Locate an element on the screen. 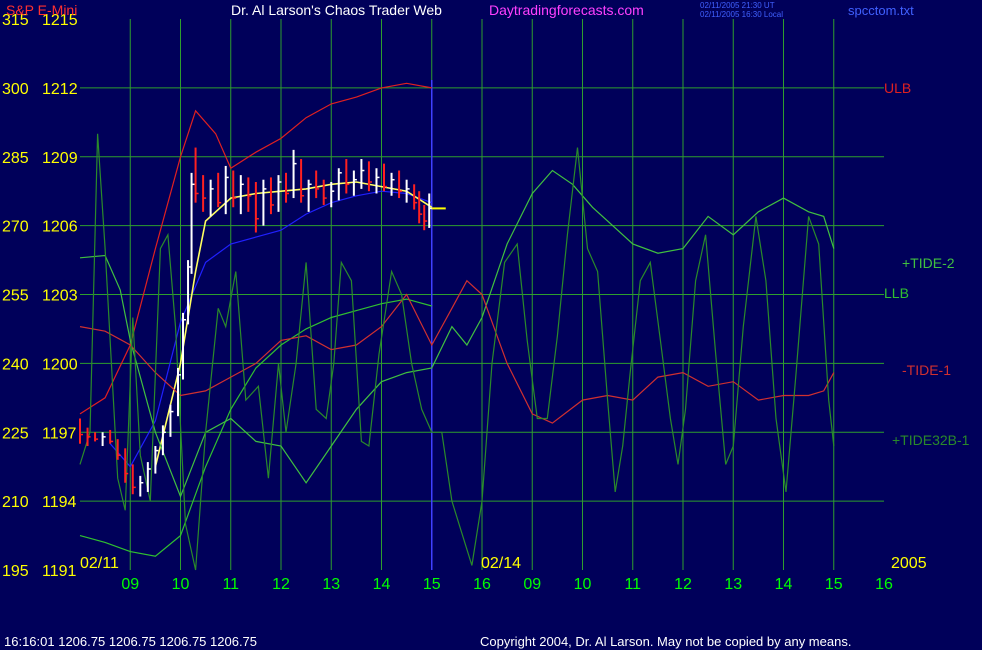 Image resolution: width=982 pixels, height=650 pixels. y-tick-label-price: 1197 is located at coordinates (59, 433).